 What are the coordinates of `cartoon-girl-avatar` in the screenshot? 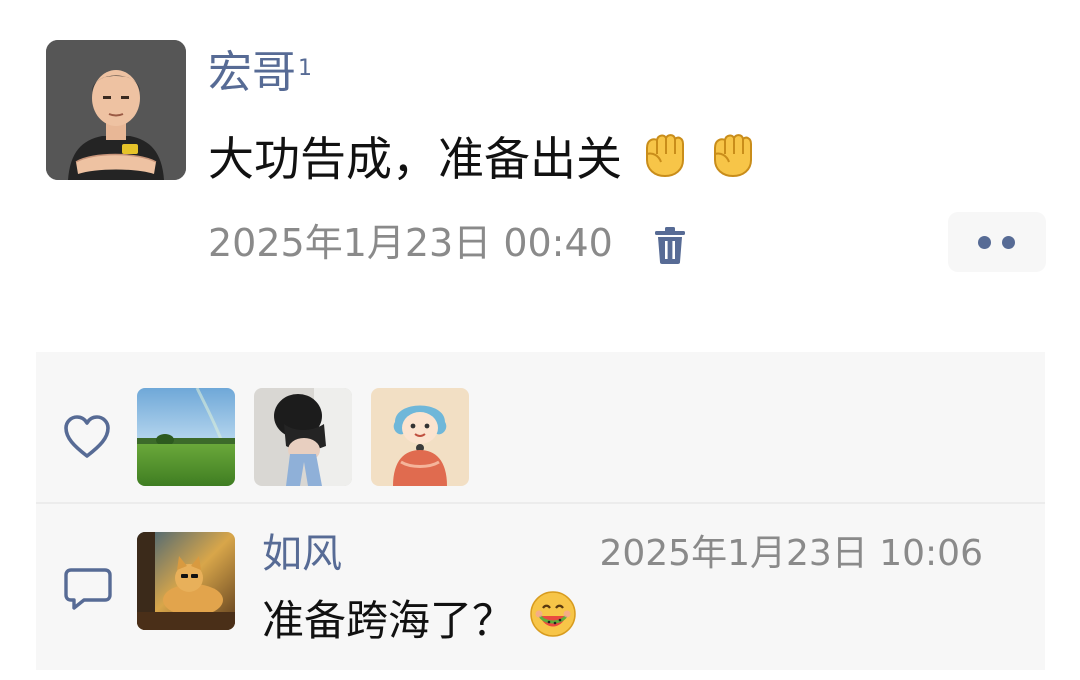 It's located at (420, 437).